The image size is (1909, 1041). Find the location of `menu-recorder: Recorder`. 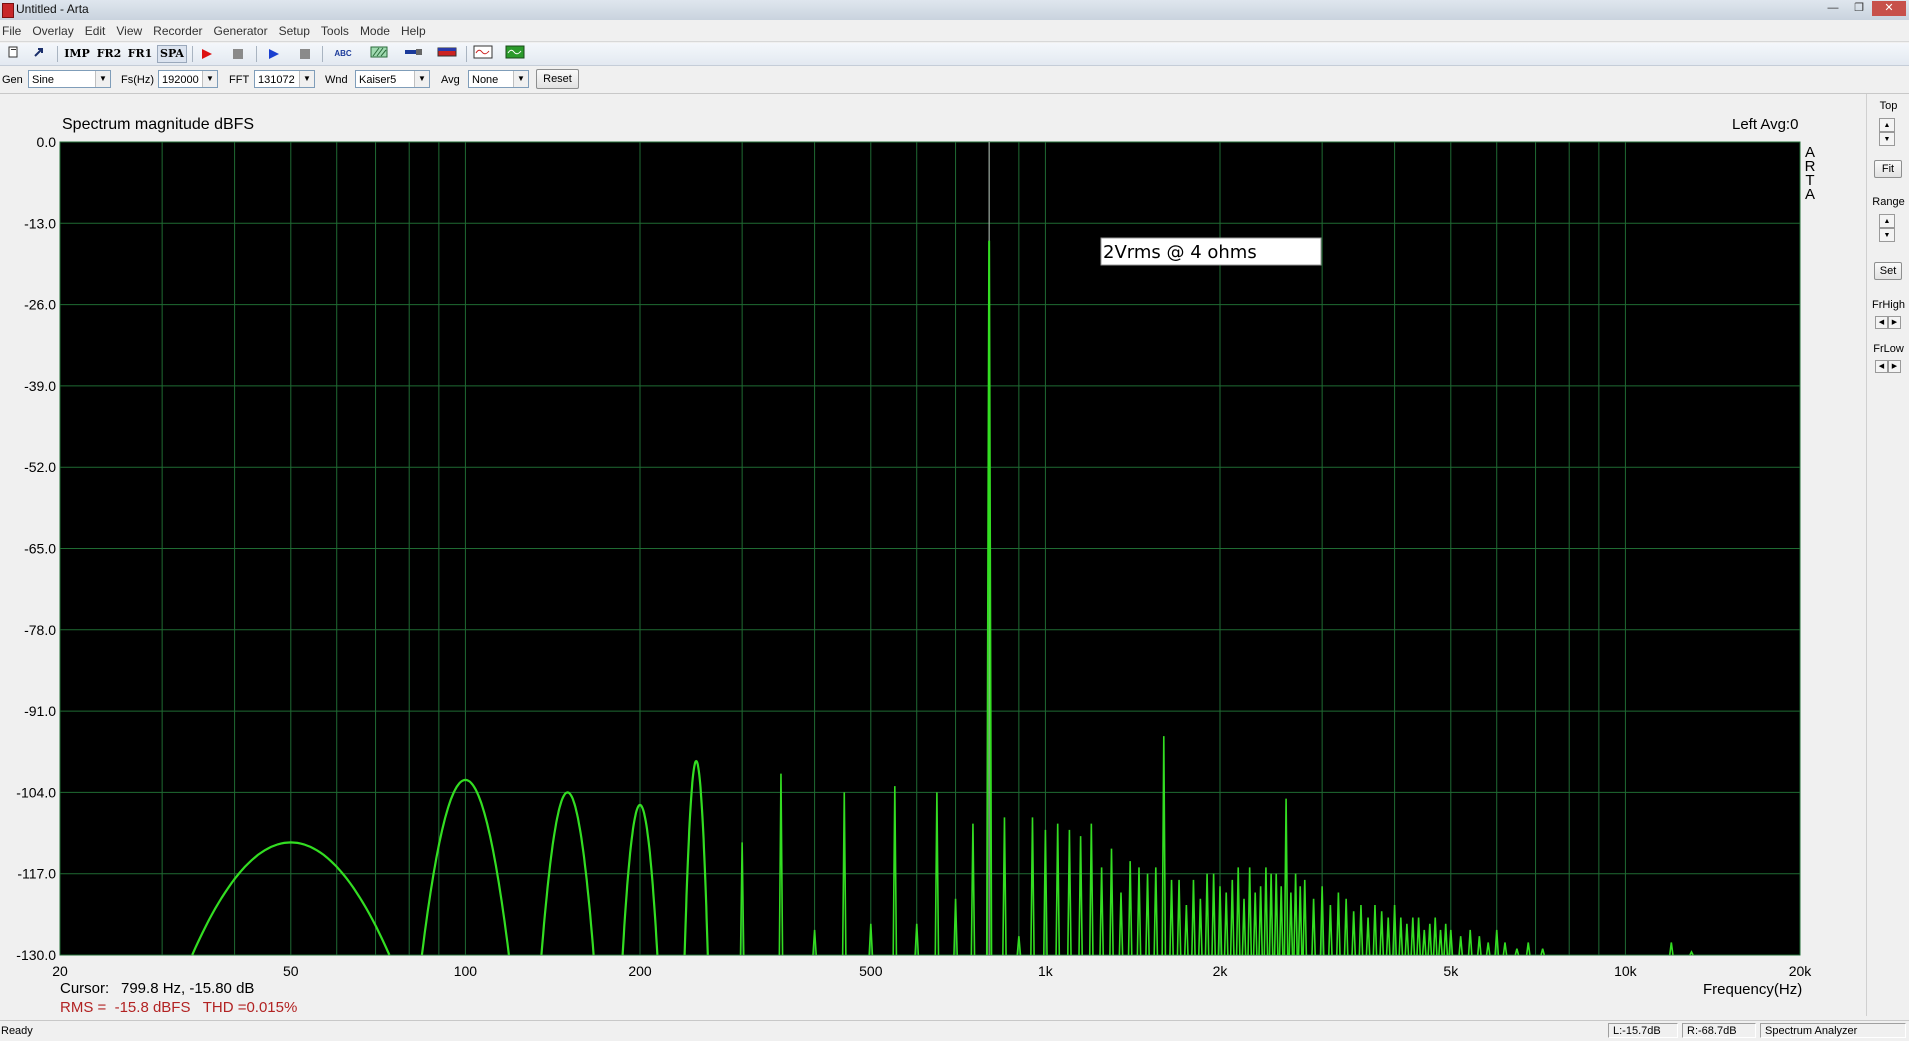

menu-recorder: Recorder is located at coordinates (177, 30).